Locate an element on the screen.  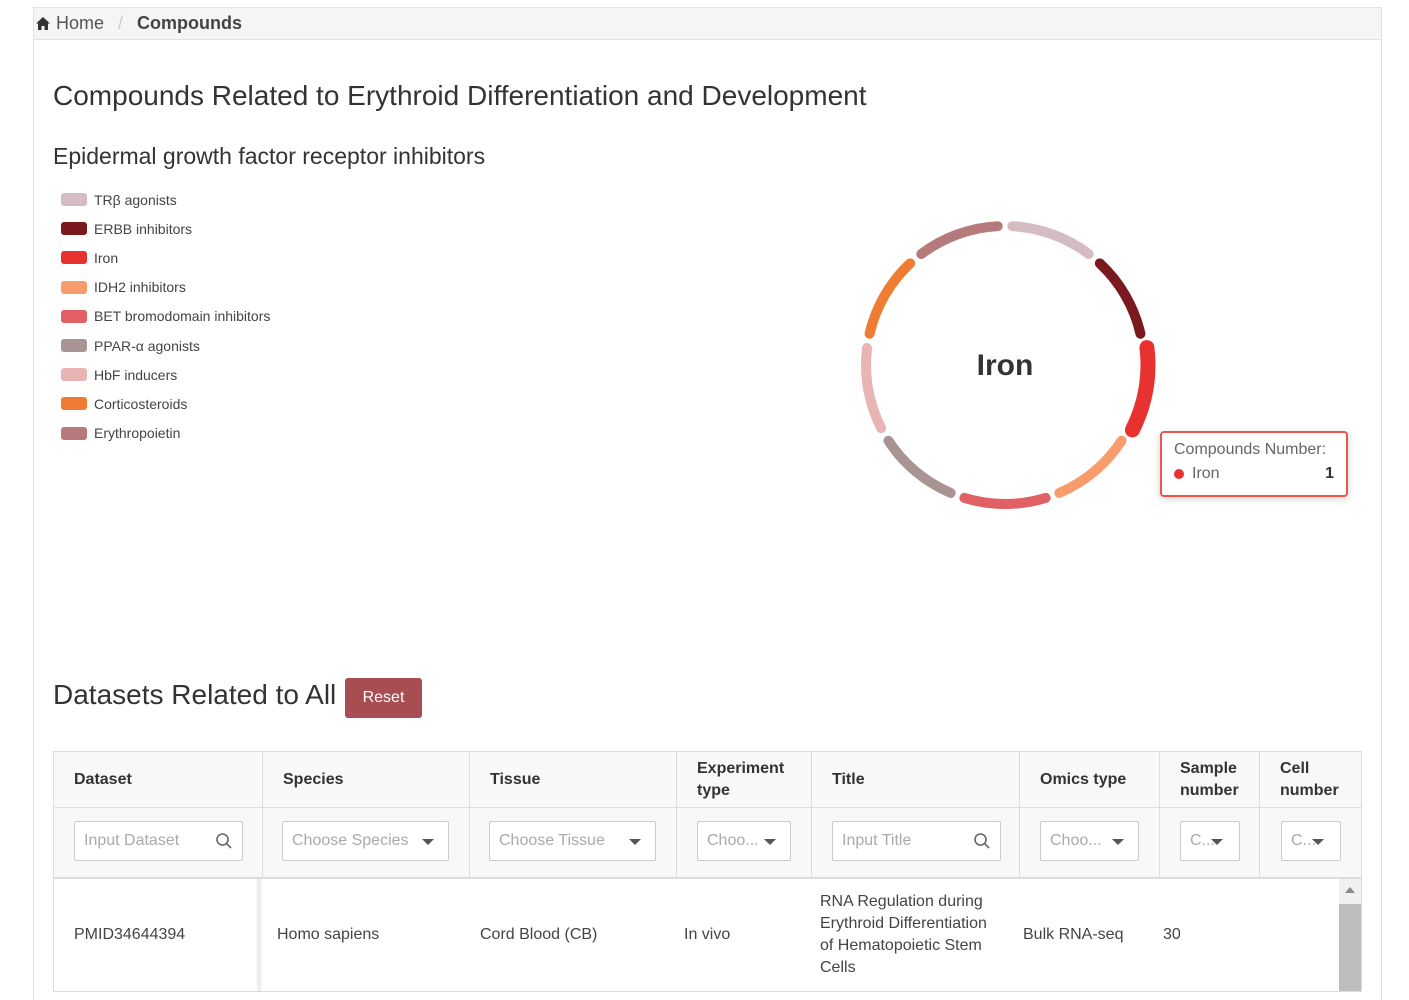
cell-omics-type: Bulk RNA-seq is located at coordinates (1073, 934).